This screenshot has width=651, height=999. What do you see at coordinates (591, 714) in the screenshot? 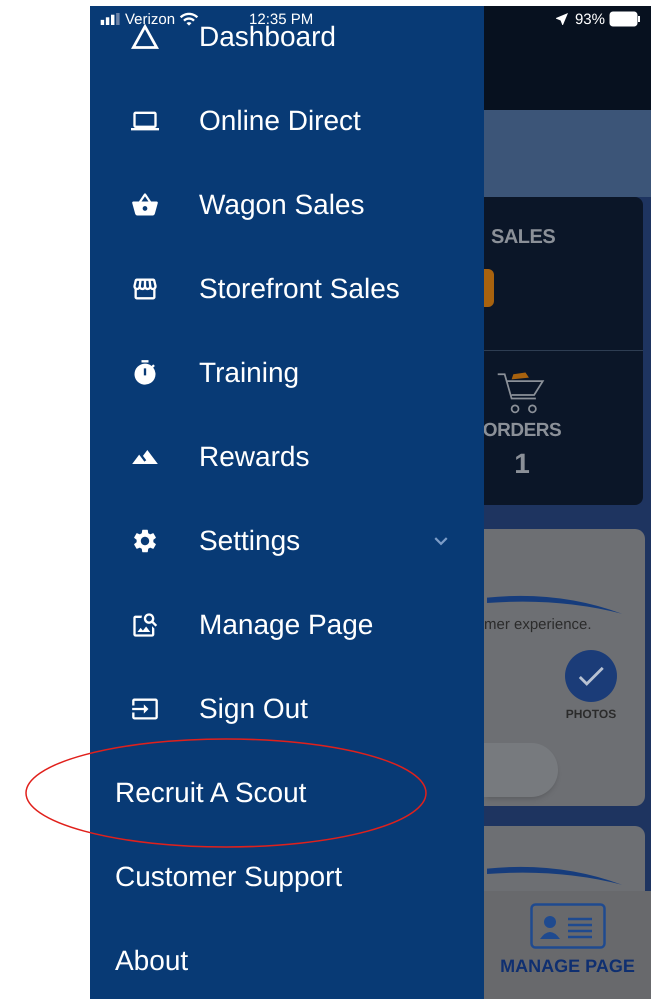
I see `photos-label: PHOTOS` at bounding box center [591, 714].